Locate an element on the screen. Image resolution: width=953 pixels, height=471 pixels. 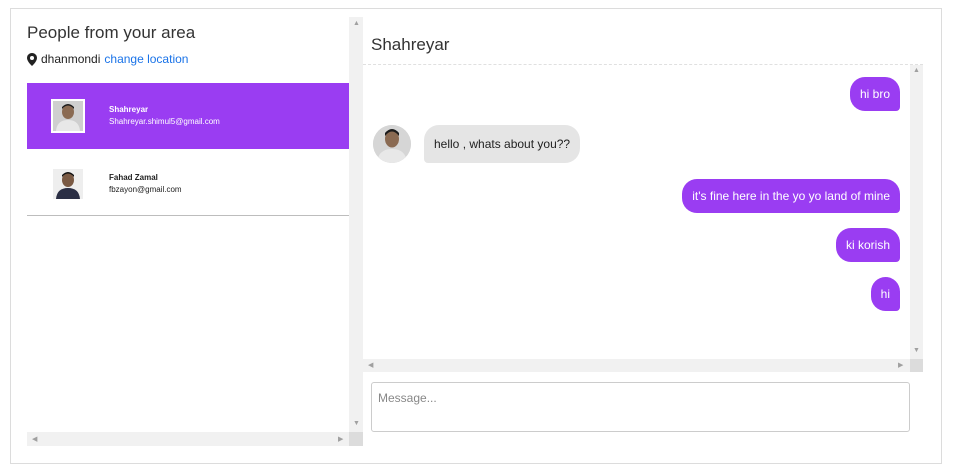
contact-email: Shahreyar.shimul5@gmail.com is located at coordinates (164, 121).